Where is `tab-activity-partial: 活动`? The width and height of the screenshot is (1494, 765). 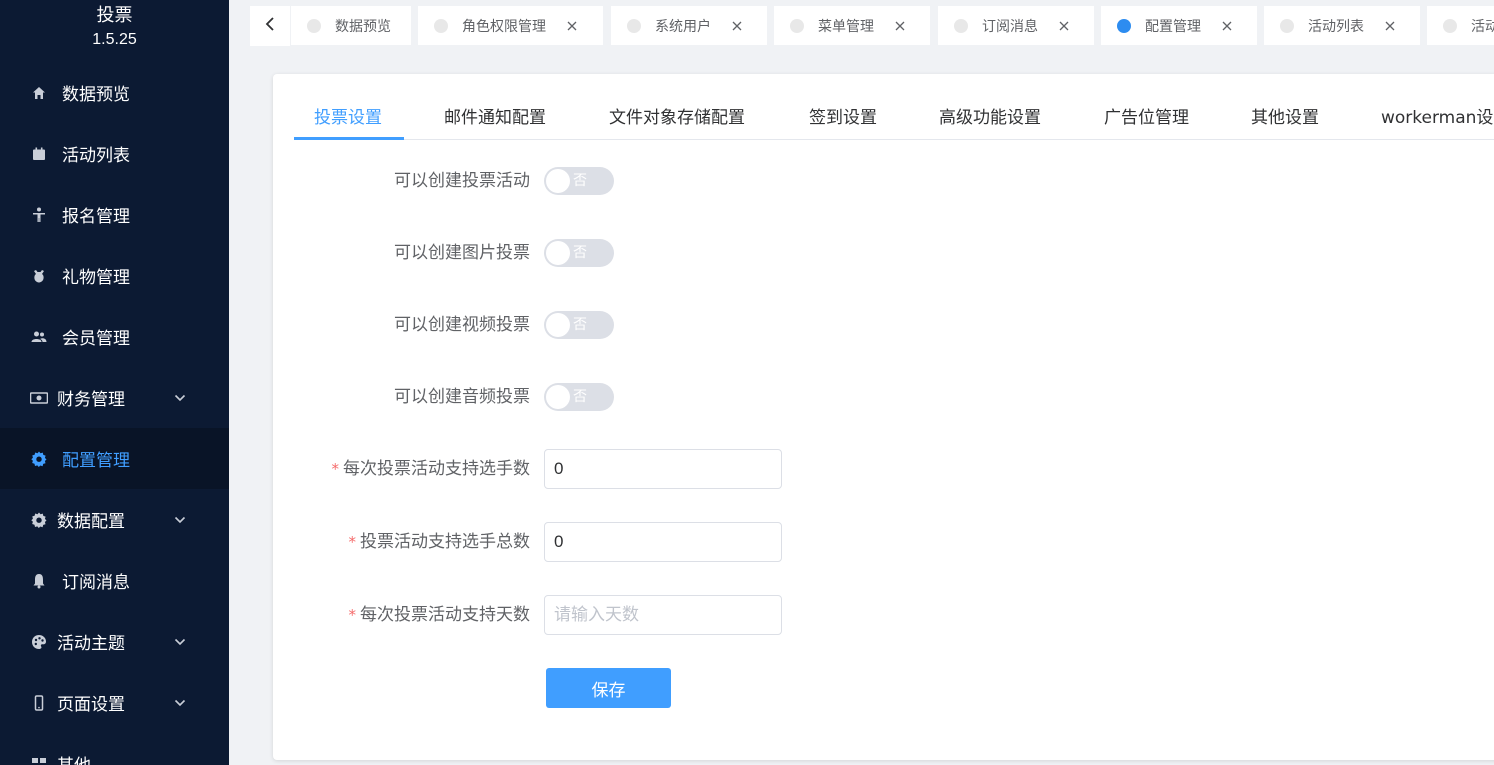
tab-activity-partial: 活动 is located at coordinates (1460, 25).